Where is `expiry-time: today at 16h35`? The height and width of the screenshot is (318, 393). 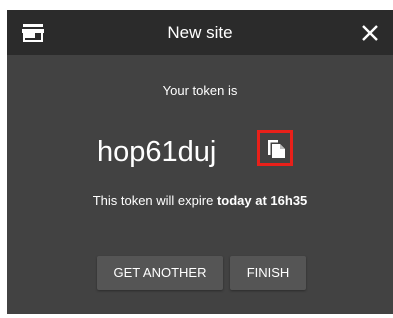 expiry-time: today at 16h35 is located at coordinates (262, 200).